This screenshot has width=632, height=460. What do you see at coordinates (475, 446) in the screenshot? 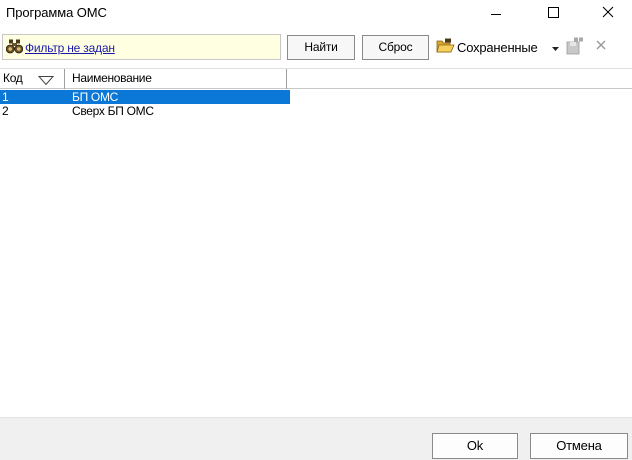
I see `ok-button: Ok` at bounding box center [475, 446].